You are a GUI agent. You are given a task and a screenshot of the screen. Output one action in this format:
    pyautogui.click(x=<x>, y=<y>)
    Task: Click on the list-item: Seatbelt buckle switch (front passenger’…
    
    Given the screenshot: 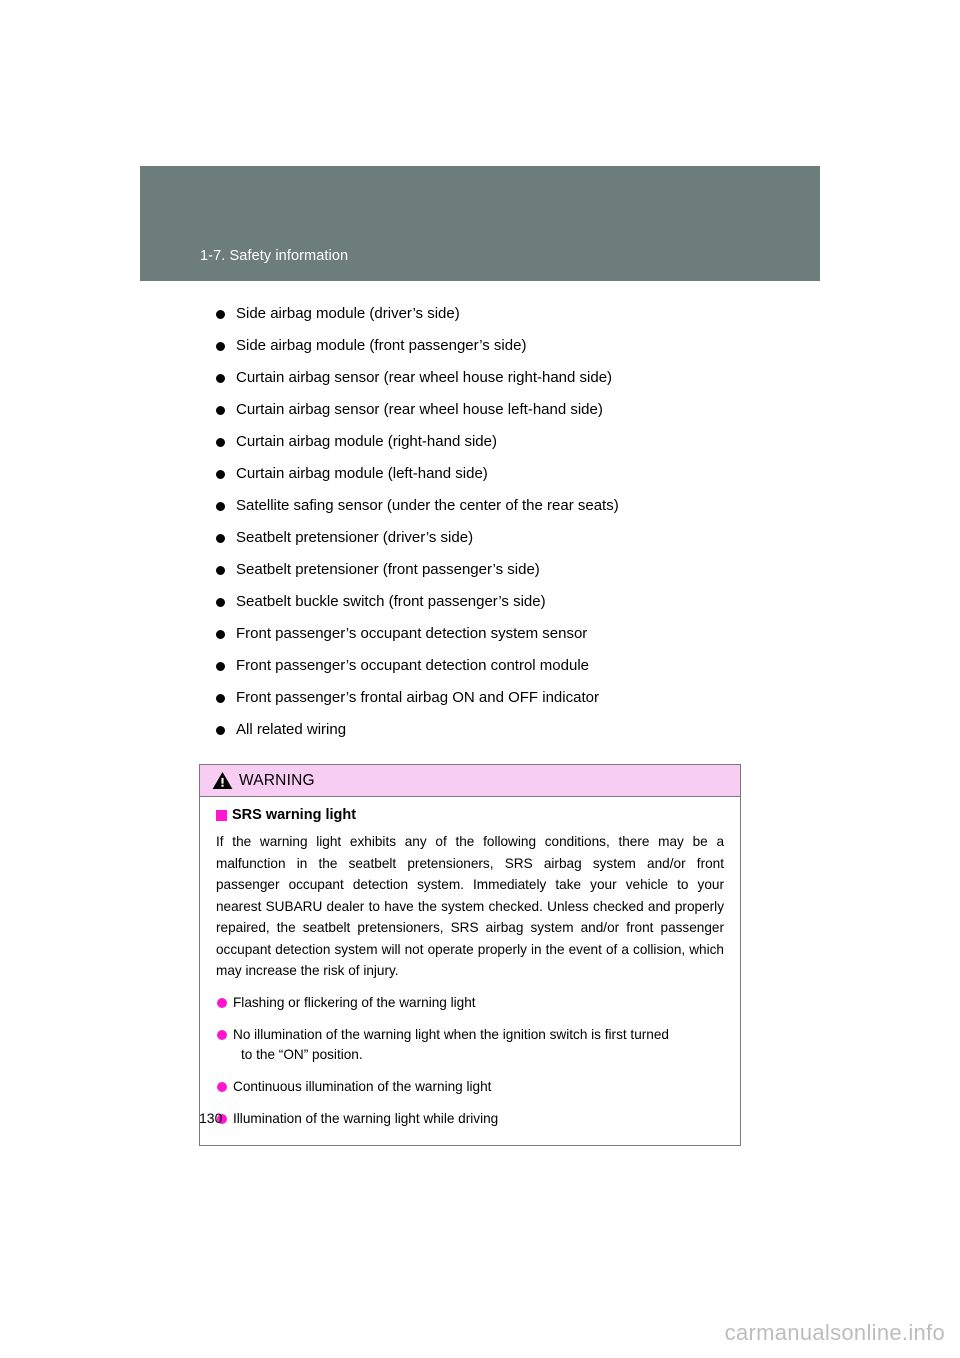 What is the action you would take?
    pyautogui.click(x=523, y=602)
    